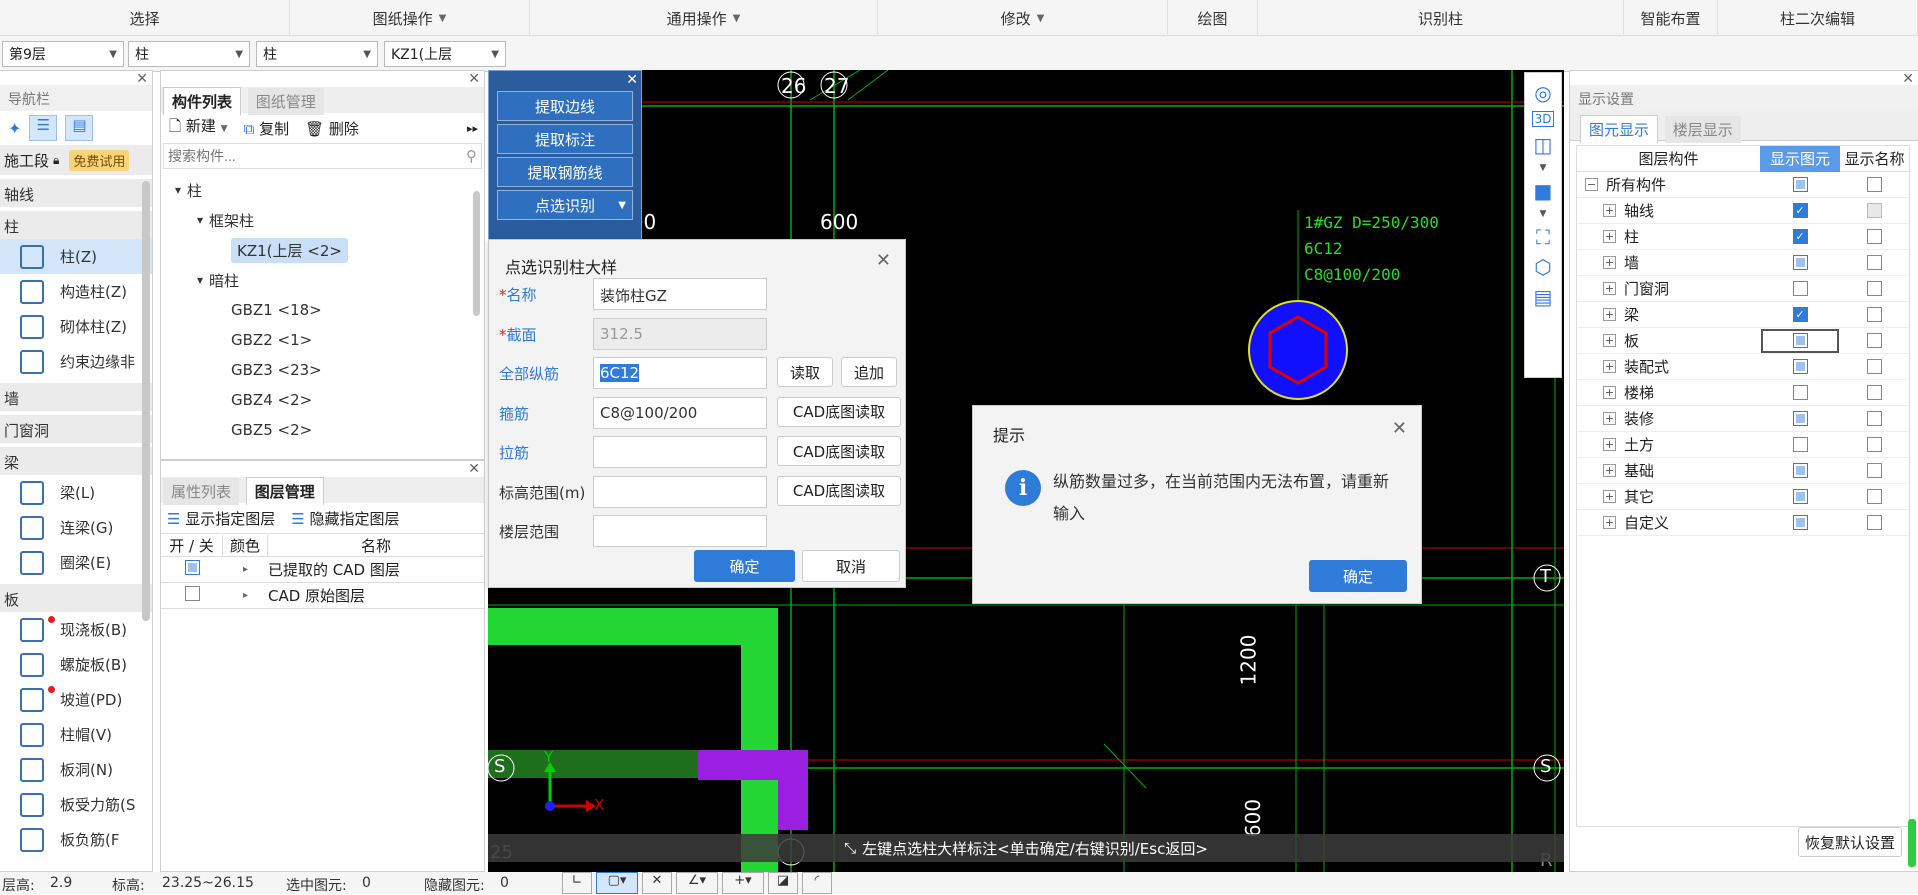  I want to click on alert-ok-button: 确定, so click(1358, 576).